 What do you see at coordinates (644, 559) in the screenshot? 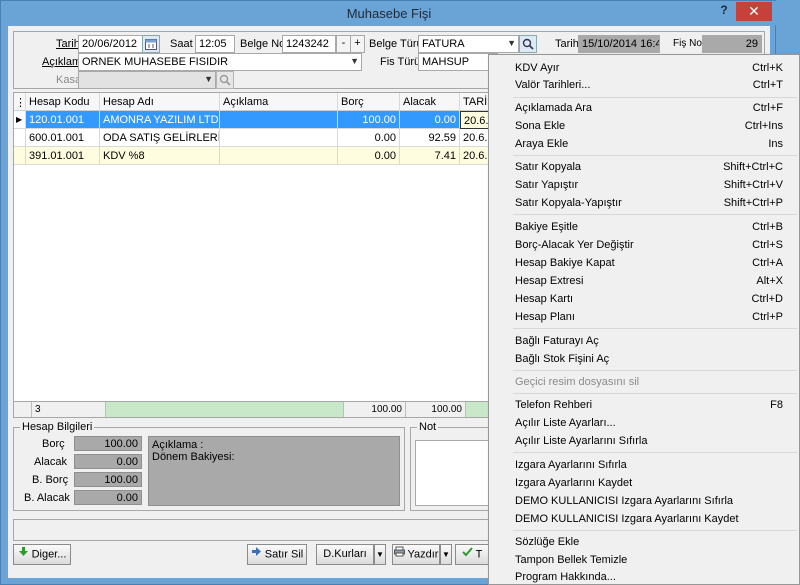
I see `menu-item-tampon-bellek-temizle: Tampon Bellek Temizle` at bounding box center [644, 559].